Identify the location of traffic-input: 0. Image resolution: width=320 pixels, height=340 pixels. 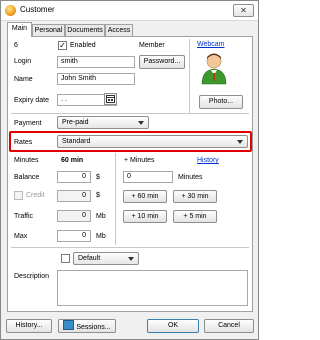
(74, 216).